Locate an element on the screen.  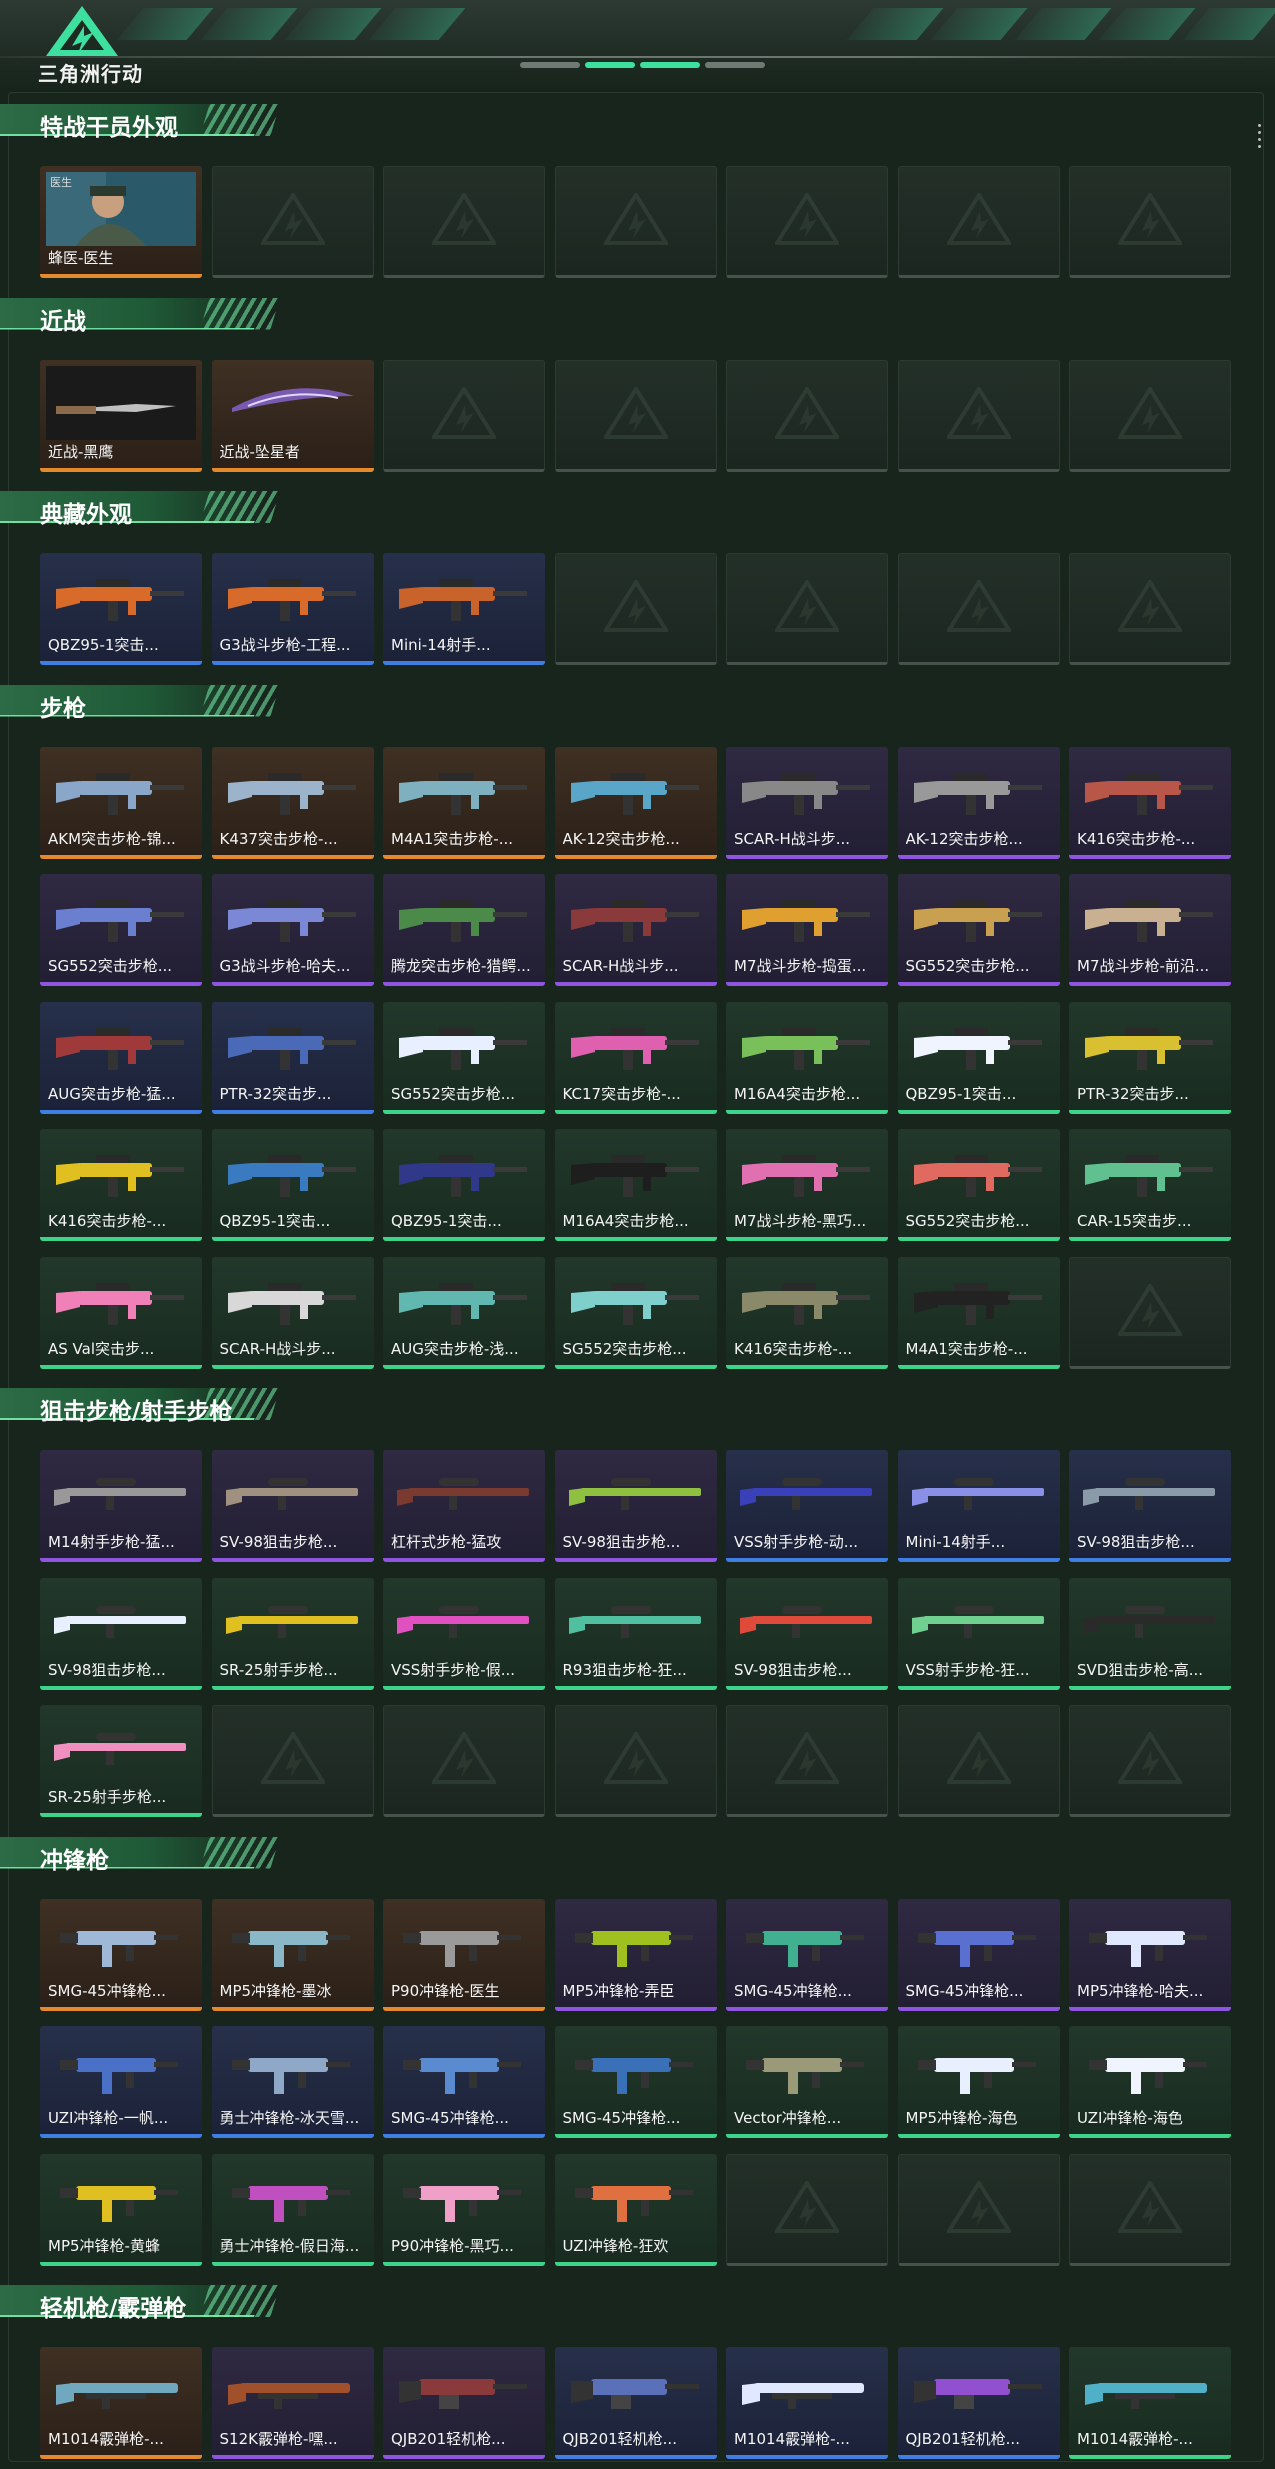
skin-card: MP5冲锋枪-弄臣 is located at coordinates (635, 1954).